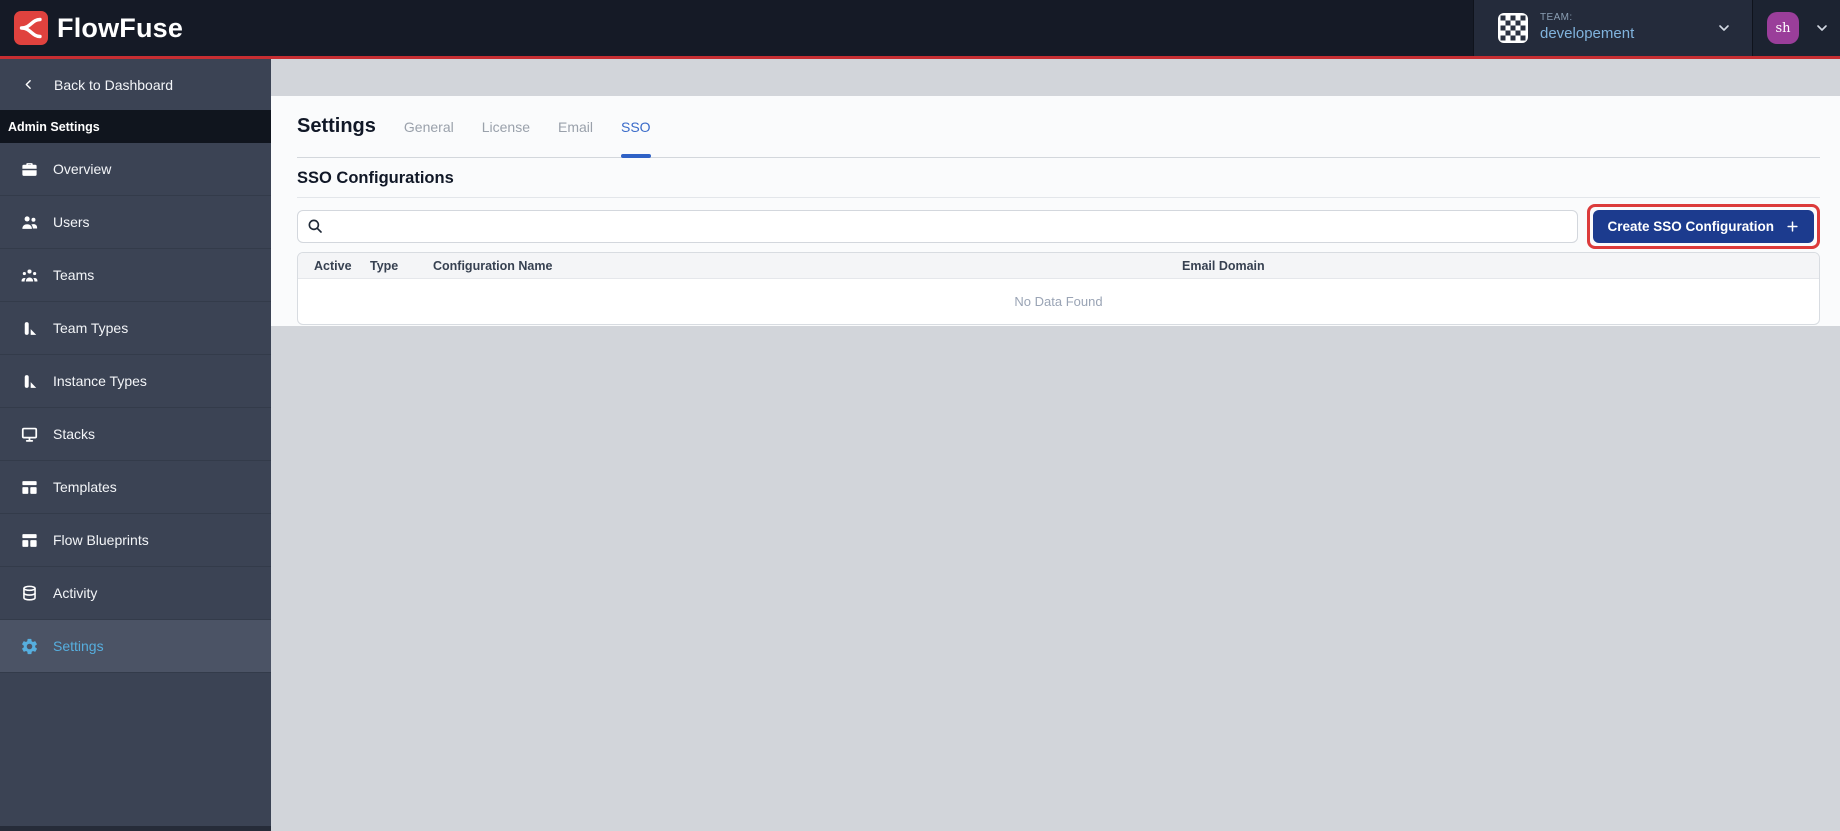 This screenshot has width=1840, height=831. What do you see at coordinates (1724, 28) in the screenshot?
I see `team-chevron-down-icon` at bounding box center [1724, 28].